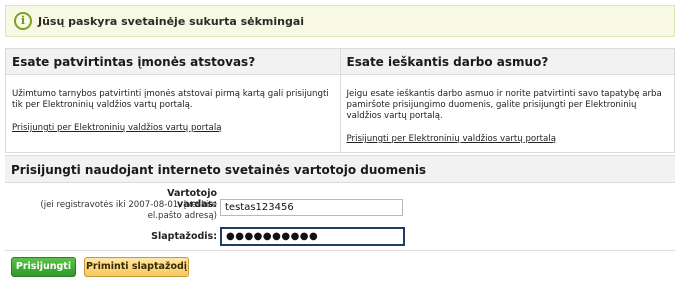  What do you see at coordinates (173, 62) in the screenshot?
I see `company-rep-title: Esate patvirtintas įmonės atstovas?` at bounding box center [173, 62].